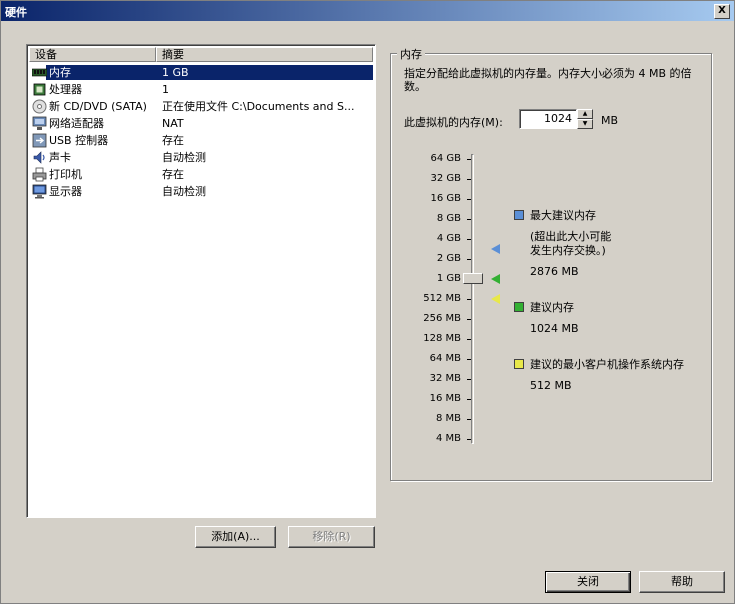 This screenshot has height=604, width=735. What do you see at coordinates (448, 238) in the screenshot?
I see `scale-tick-label: 4 GB` at bounding box center [448, 238].